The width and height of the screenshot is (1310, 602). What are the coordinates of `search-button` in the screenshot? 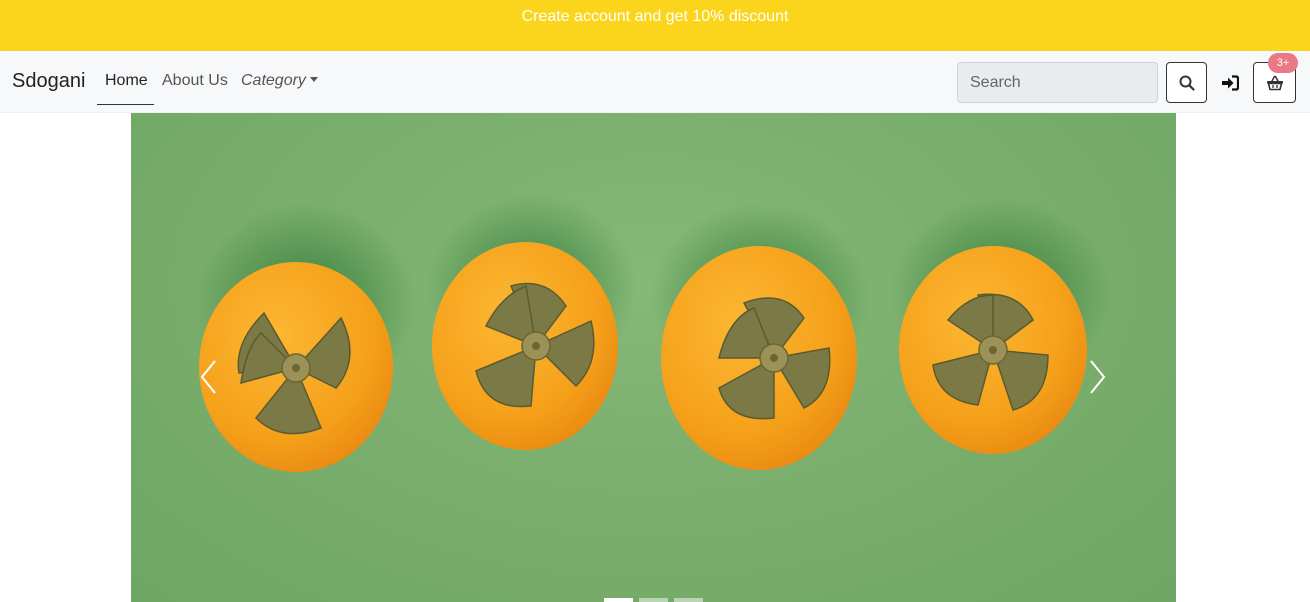 It's located at (1186, 82).